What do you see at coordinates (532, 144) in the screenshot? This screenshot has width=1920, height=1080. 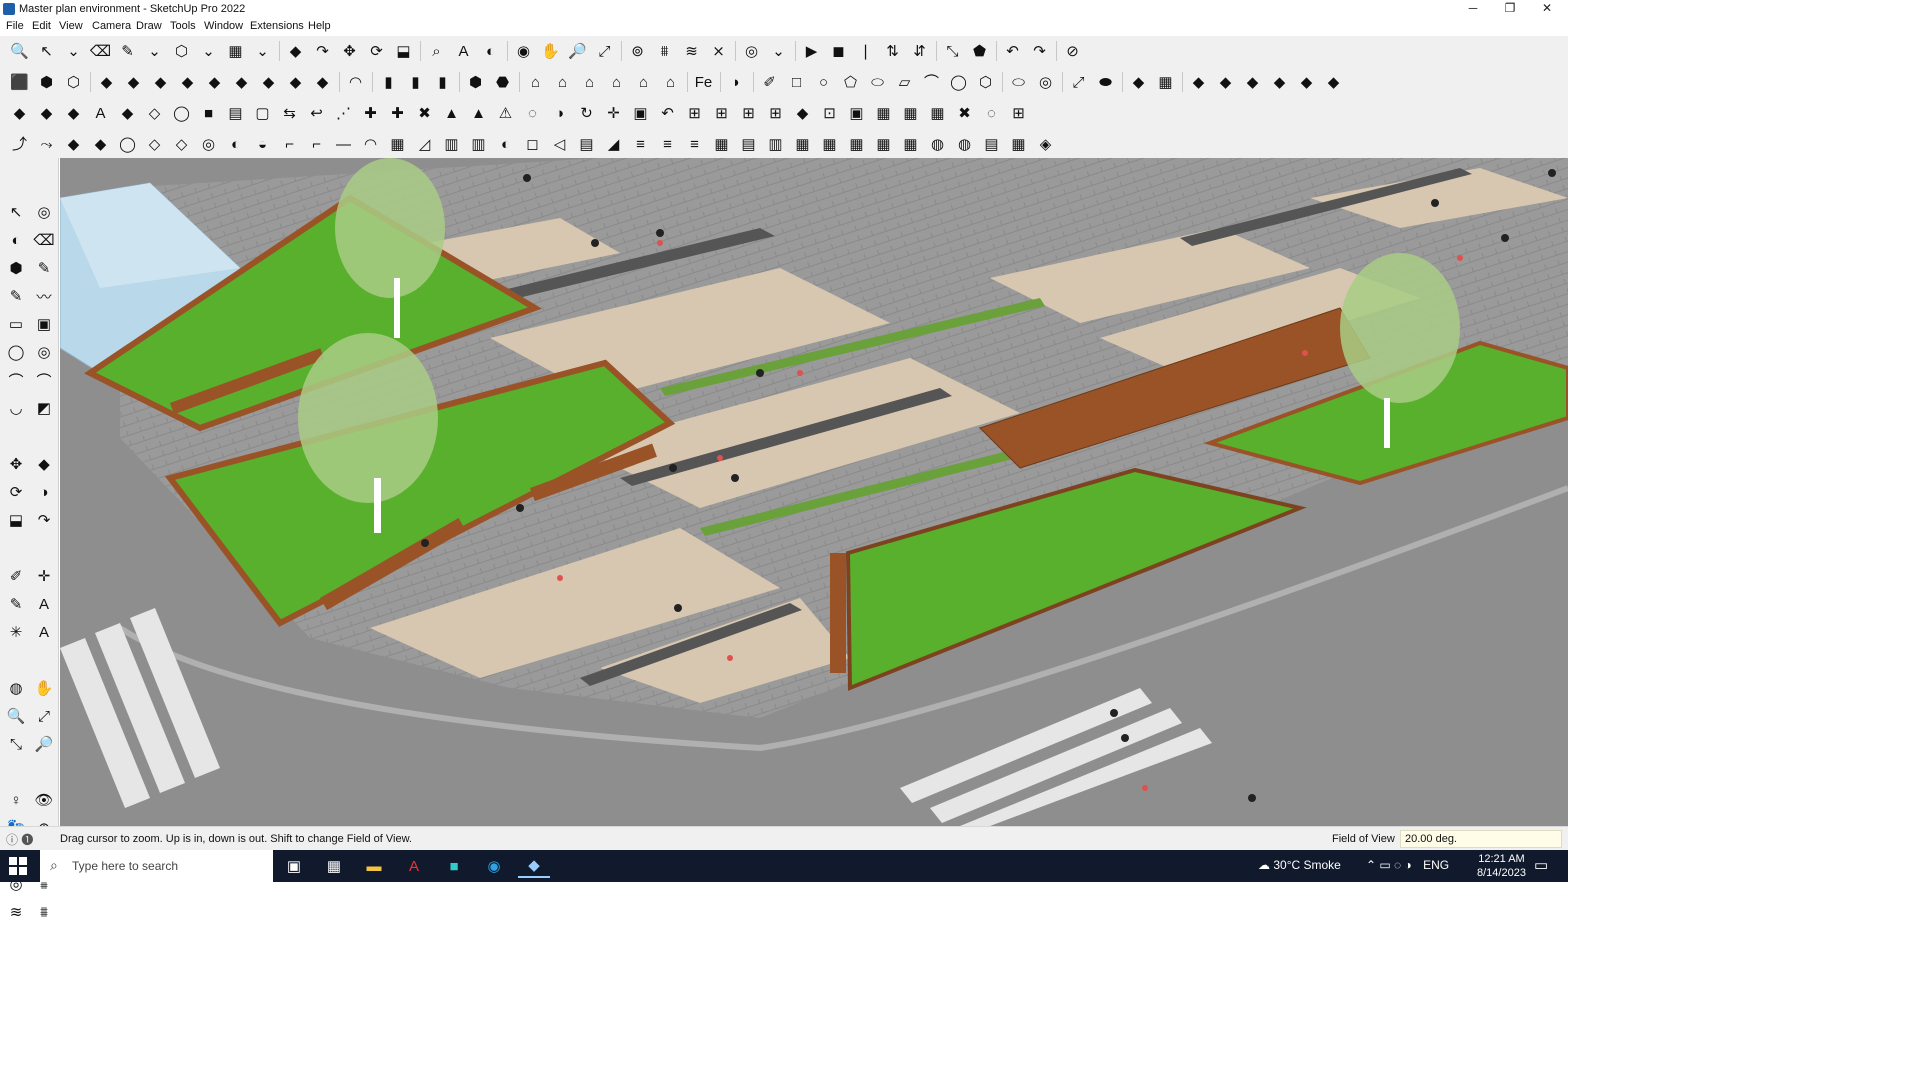 I see `toolbar-tool-icon: ◻` at bounding box center [532, 144].